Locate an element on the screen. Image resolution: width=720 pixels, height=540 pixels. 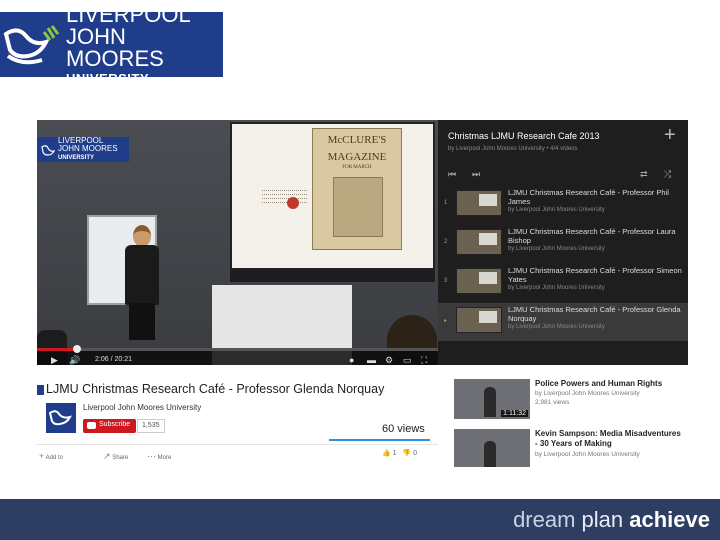
logo-line-2: JOHN MOORES is located at coordinates (115, 47).